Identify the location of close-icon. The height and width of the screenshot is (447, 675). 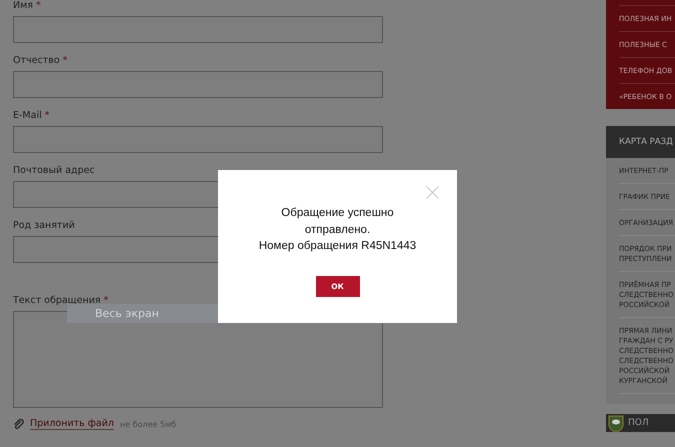
(432, 192).